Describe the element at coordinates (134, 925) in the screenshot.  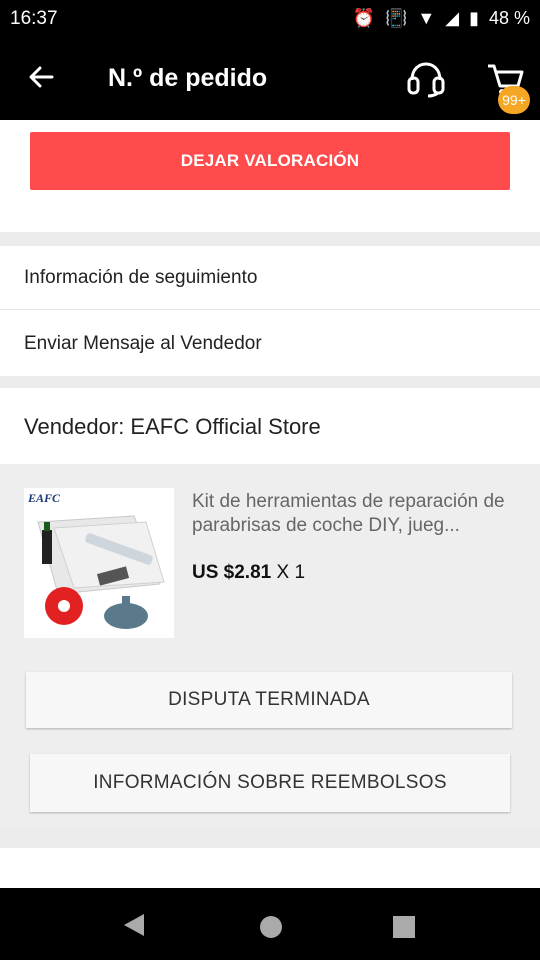
I see `nav-back-icon` at that location.